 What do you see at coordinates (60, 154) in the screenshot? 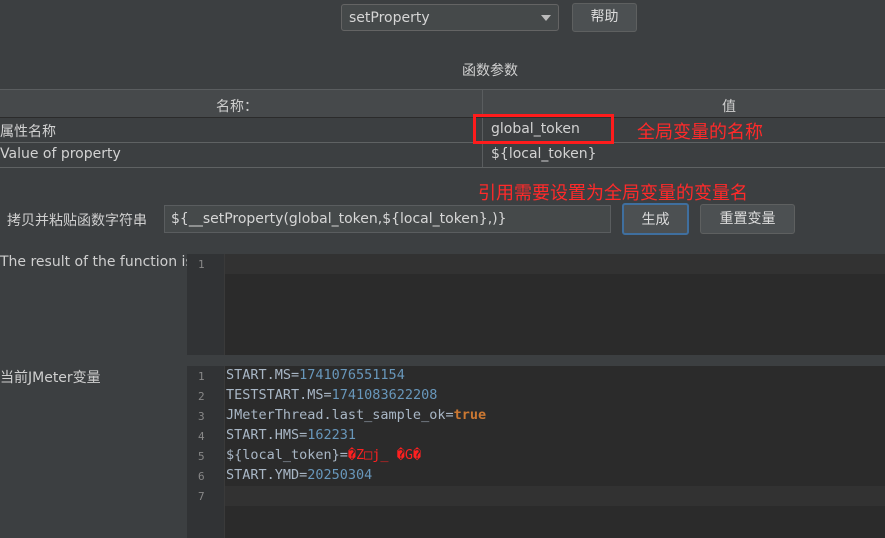
I see `param-name: Value of property` at bounding box center [60, 154].